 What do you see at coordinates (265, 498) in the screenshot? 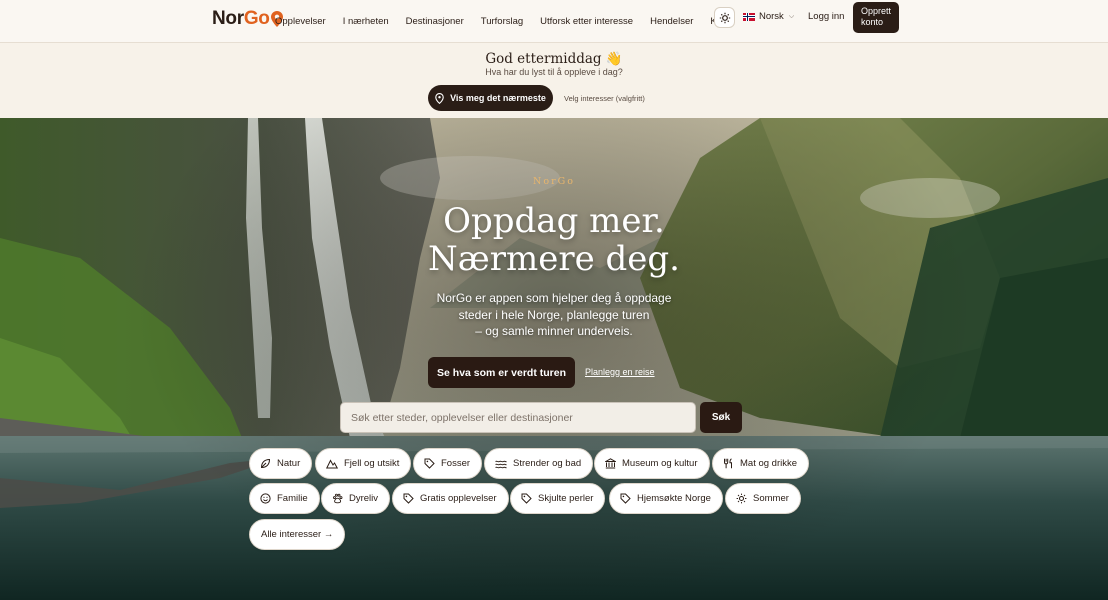
I see `smile-icon` at bounding box center [265, 498].